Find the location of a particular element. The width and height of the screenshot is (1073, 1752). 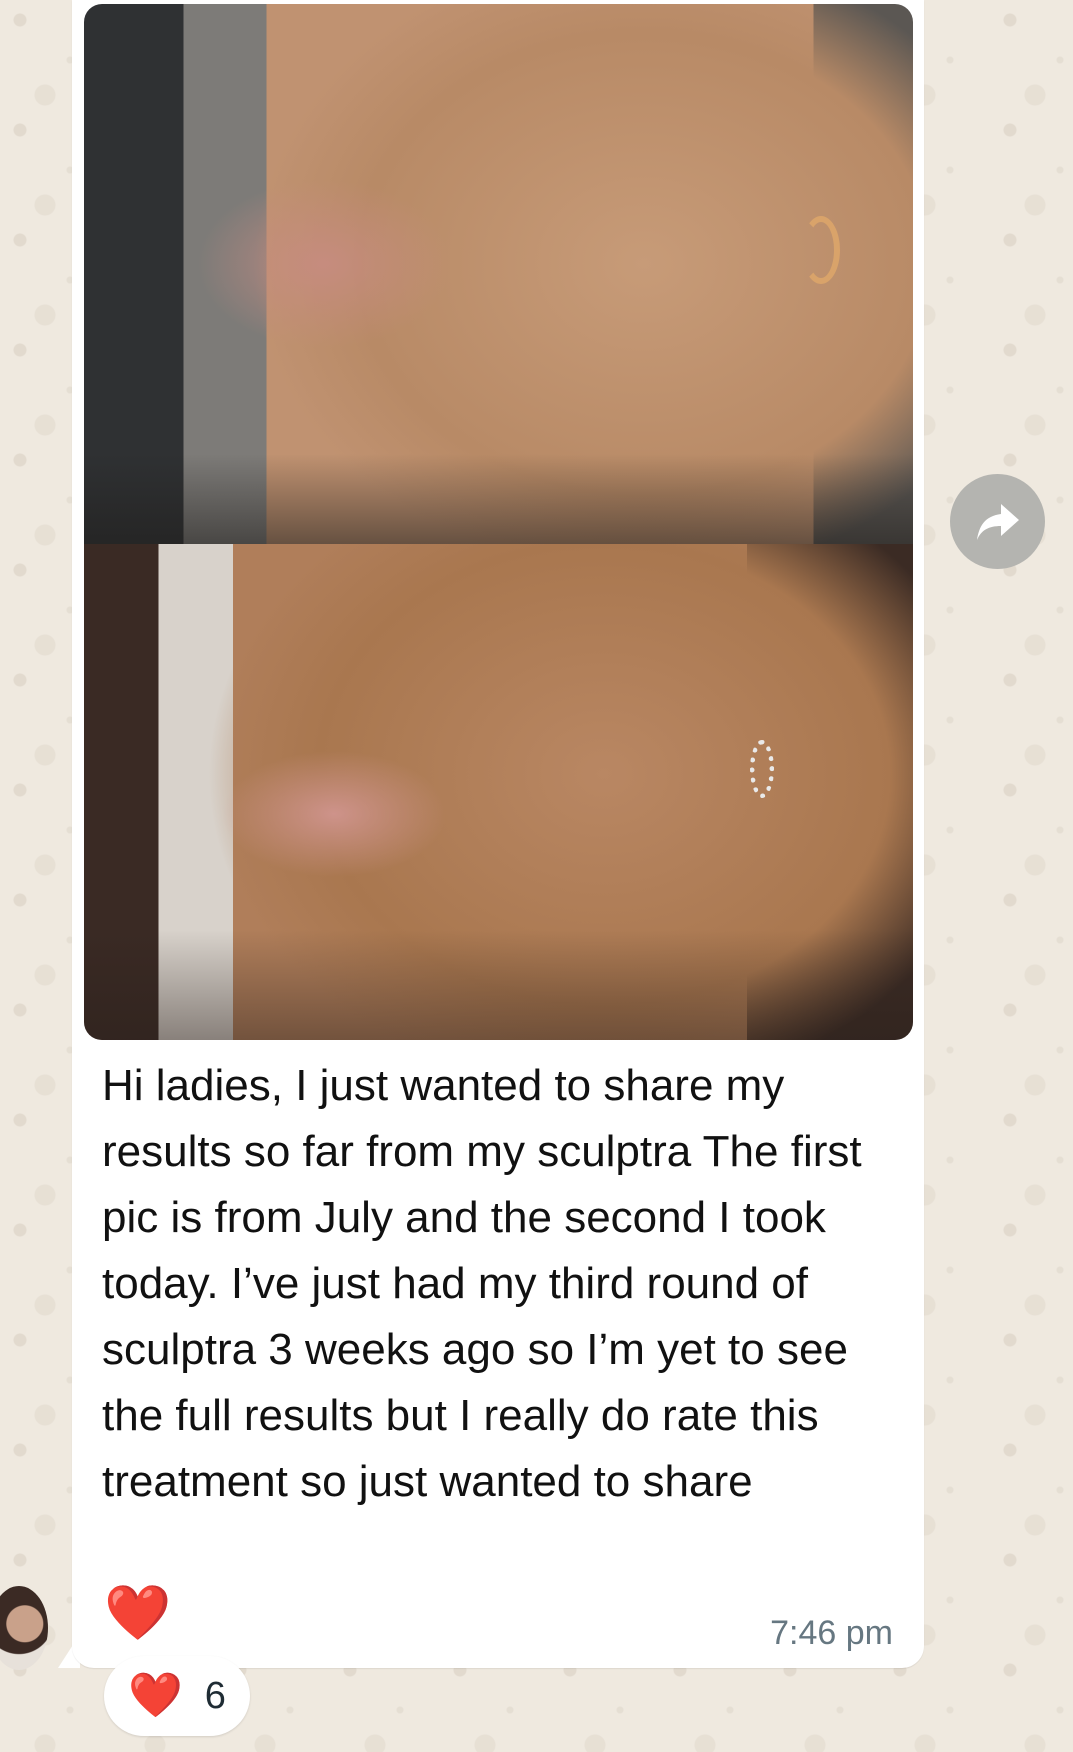

forward-arrow-icon is located at coordinates (997, 521).